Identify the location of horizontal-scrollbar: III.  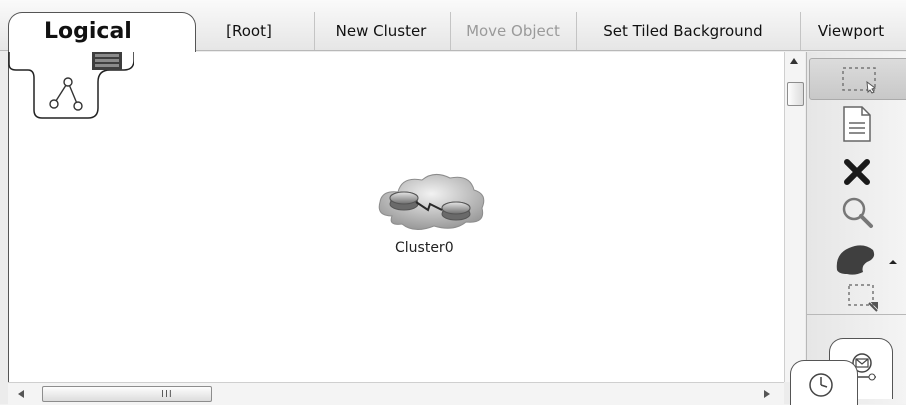
(396, 393).